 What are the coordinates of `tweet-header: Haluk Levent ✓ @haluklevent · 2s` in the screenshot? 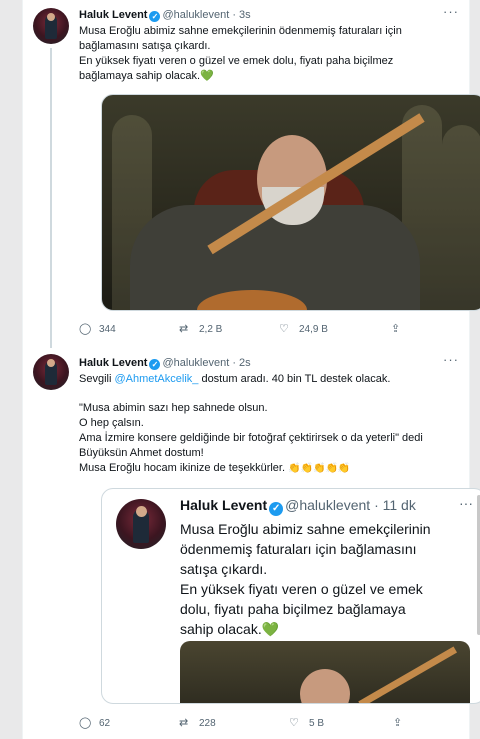 It's located at (165, 363).